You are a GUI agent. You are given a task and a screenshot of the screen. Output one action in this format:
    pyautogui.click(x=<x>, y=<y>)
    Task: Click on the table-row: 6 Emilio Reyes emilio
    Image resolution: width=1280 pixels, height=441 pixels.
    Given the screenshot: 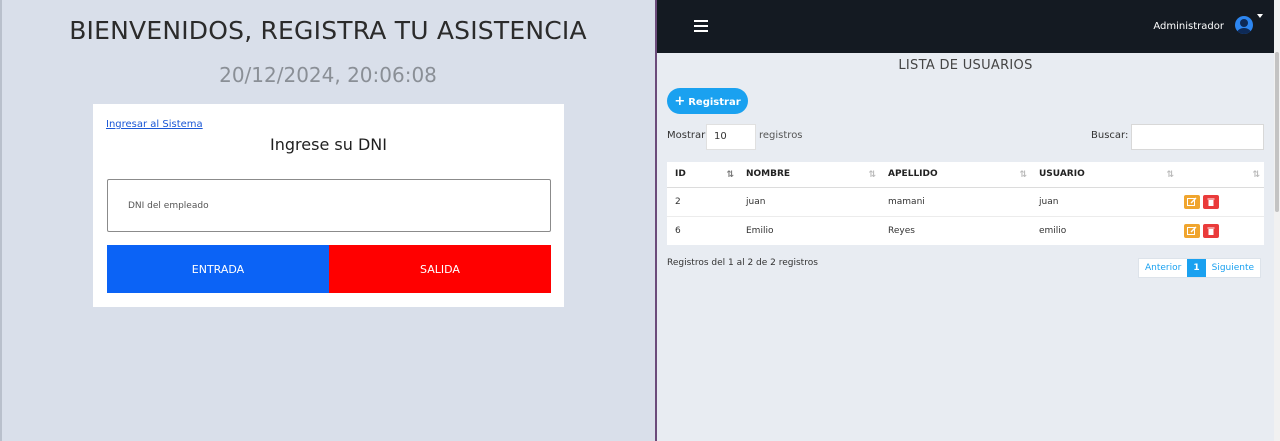 What is the action you would take?
    pyautogui.click(x=965, y=230)
    